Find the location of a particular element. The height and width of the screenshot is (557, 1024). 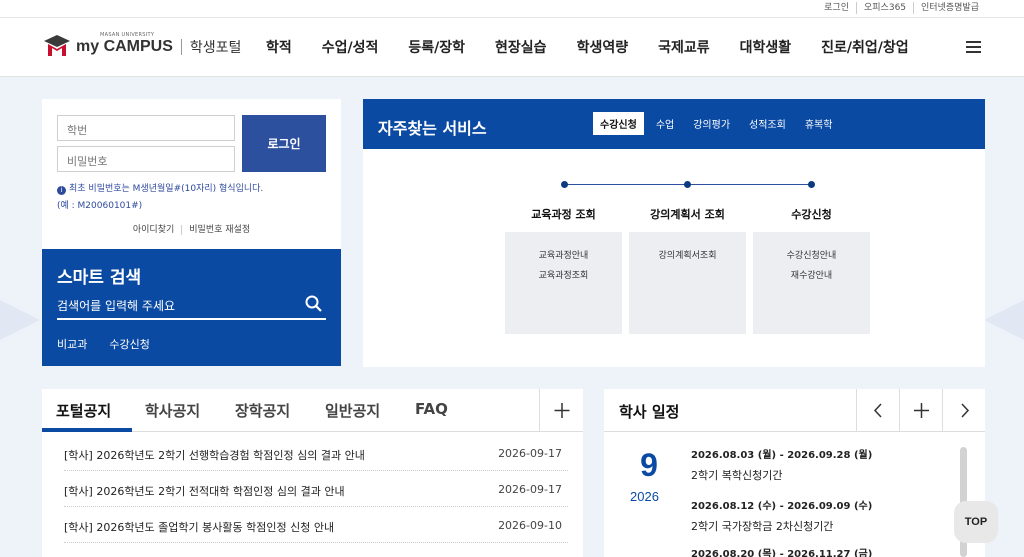

services-header: 자주찾는 서비스 수강신청 수업 강의평가 성적조회 휴복학 is located at coordinates (674, 124).